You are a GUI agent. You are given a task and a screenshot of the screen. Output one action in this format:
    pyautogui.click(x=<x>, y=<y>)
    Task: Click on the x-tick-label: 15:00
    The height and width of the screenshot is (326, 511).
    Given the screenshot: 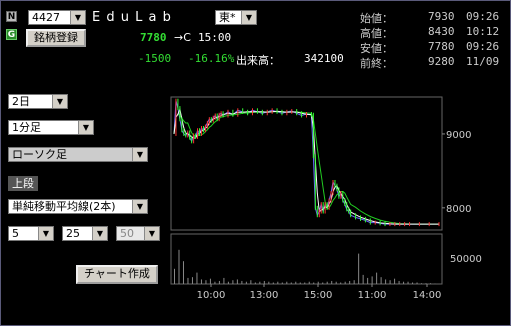 What is the action you would take?
    pyautogui.click(x=318, y=295)
    